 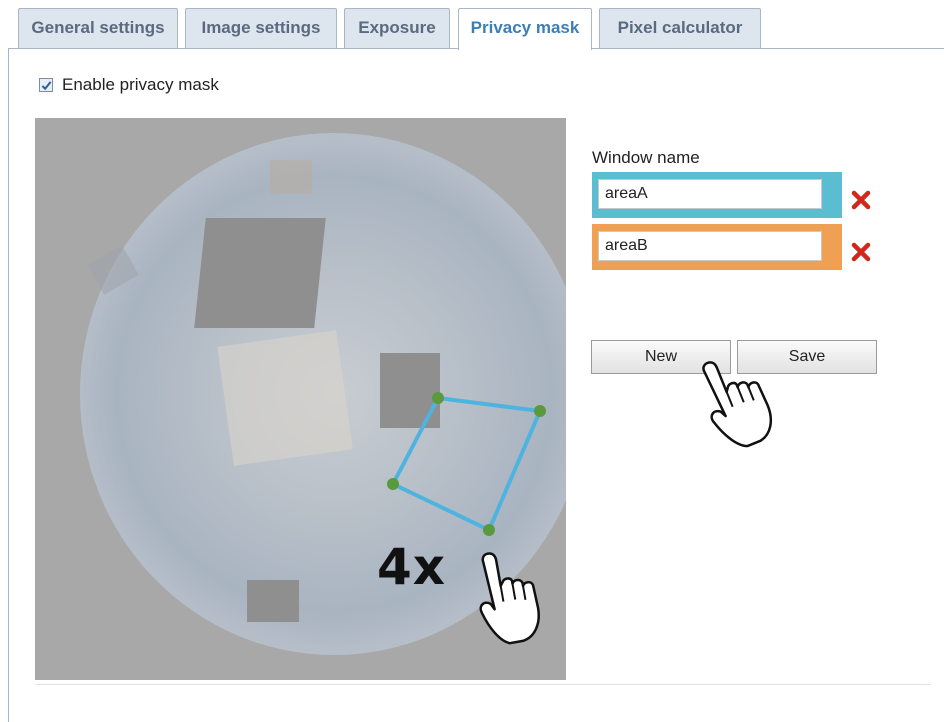 I want to click on privacy-mask-polygon, so click(x=466, y=464).